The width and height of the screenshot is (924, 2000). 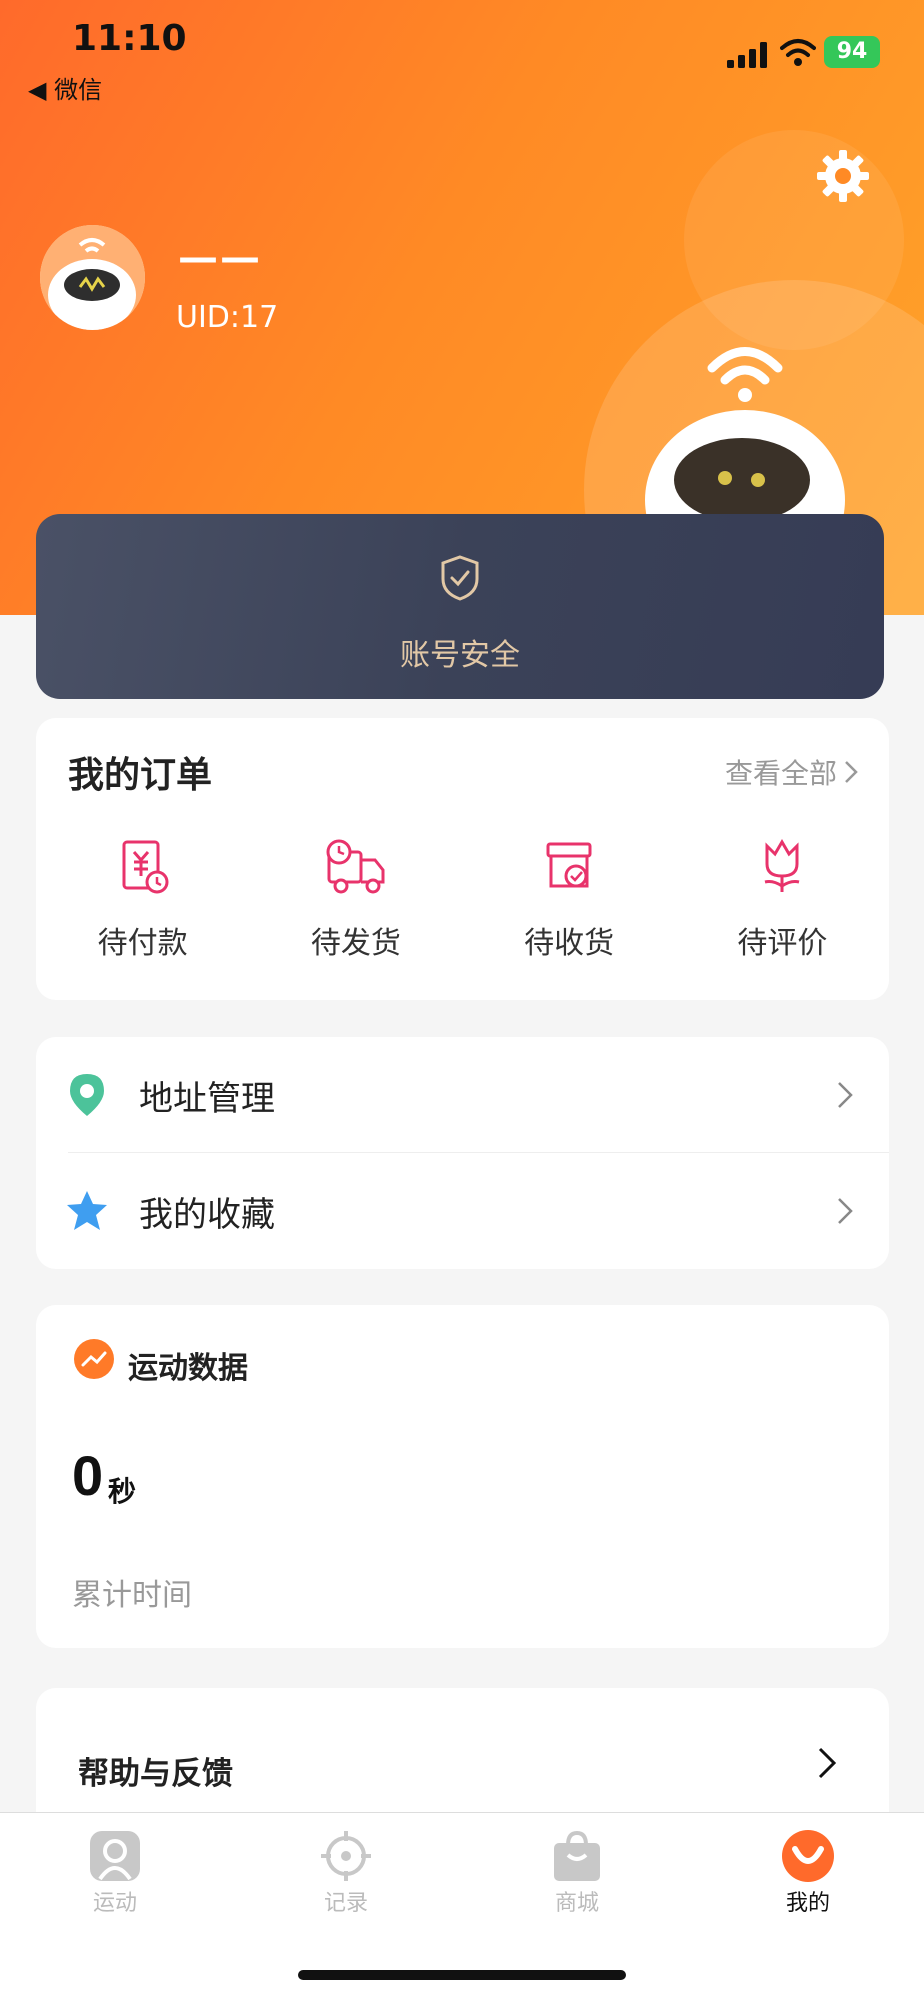 I want to click on decorative-circle, so click(x=794, y=240).